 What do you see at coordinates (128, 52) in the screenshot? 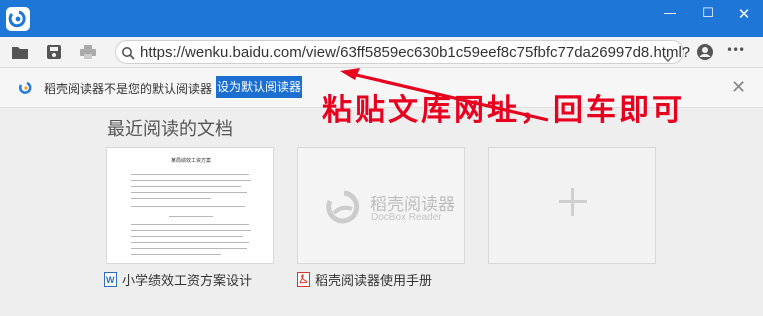
I see `search-icon` at bounding box center [128, 52].